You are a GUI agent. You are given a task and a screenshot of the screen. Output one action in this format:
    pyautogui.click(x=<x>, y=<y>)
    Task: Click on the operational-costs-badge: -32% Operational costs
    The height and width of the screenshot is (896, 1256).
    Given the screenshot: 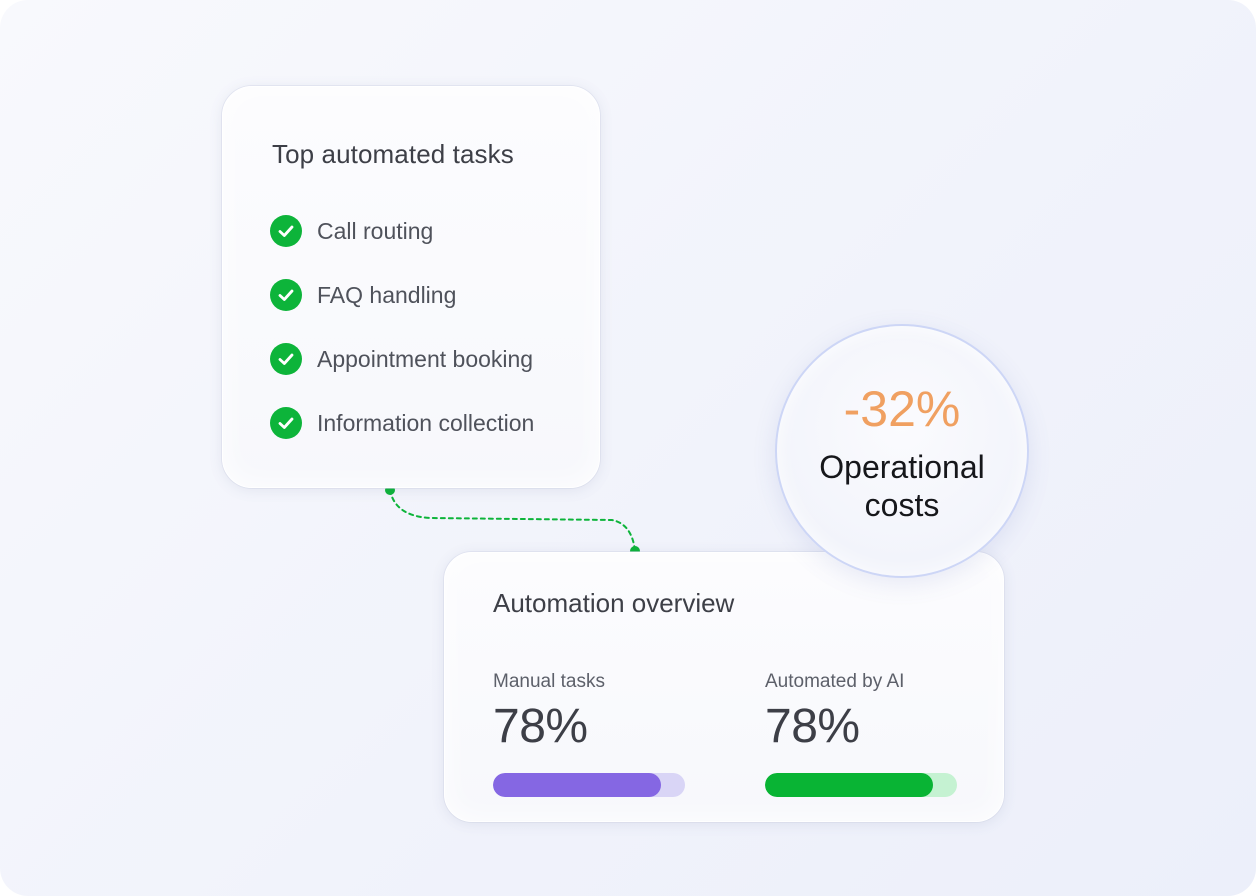 What is the action you would take?
    pyautogui.click(x=902, y=451)
    